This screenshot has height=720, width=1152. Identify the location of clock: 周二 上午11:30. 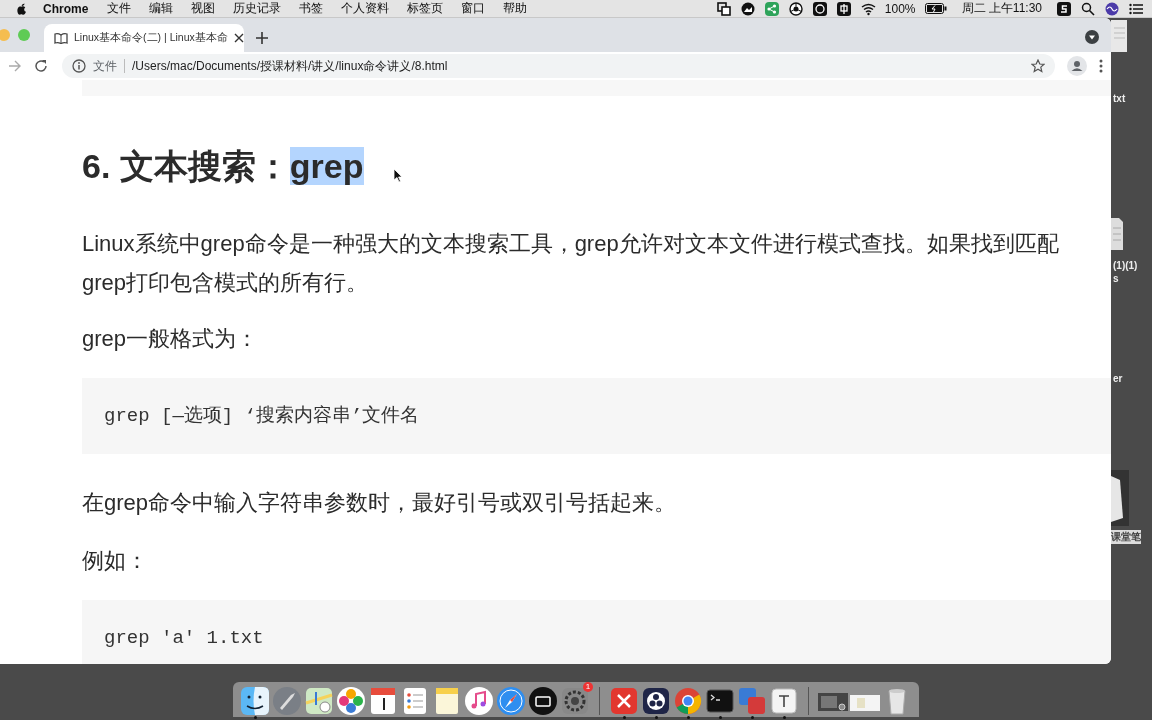
(1001, 8).